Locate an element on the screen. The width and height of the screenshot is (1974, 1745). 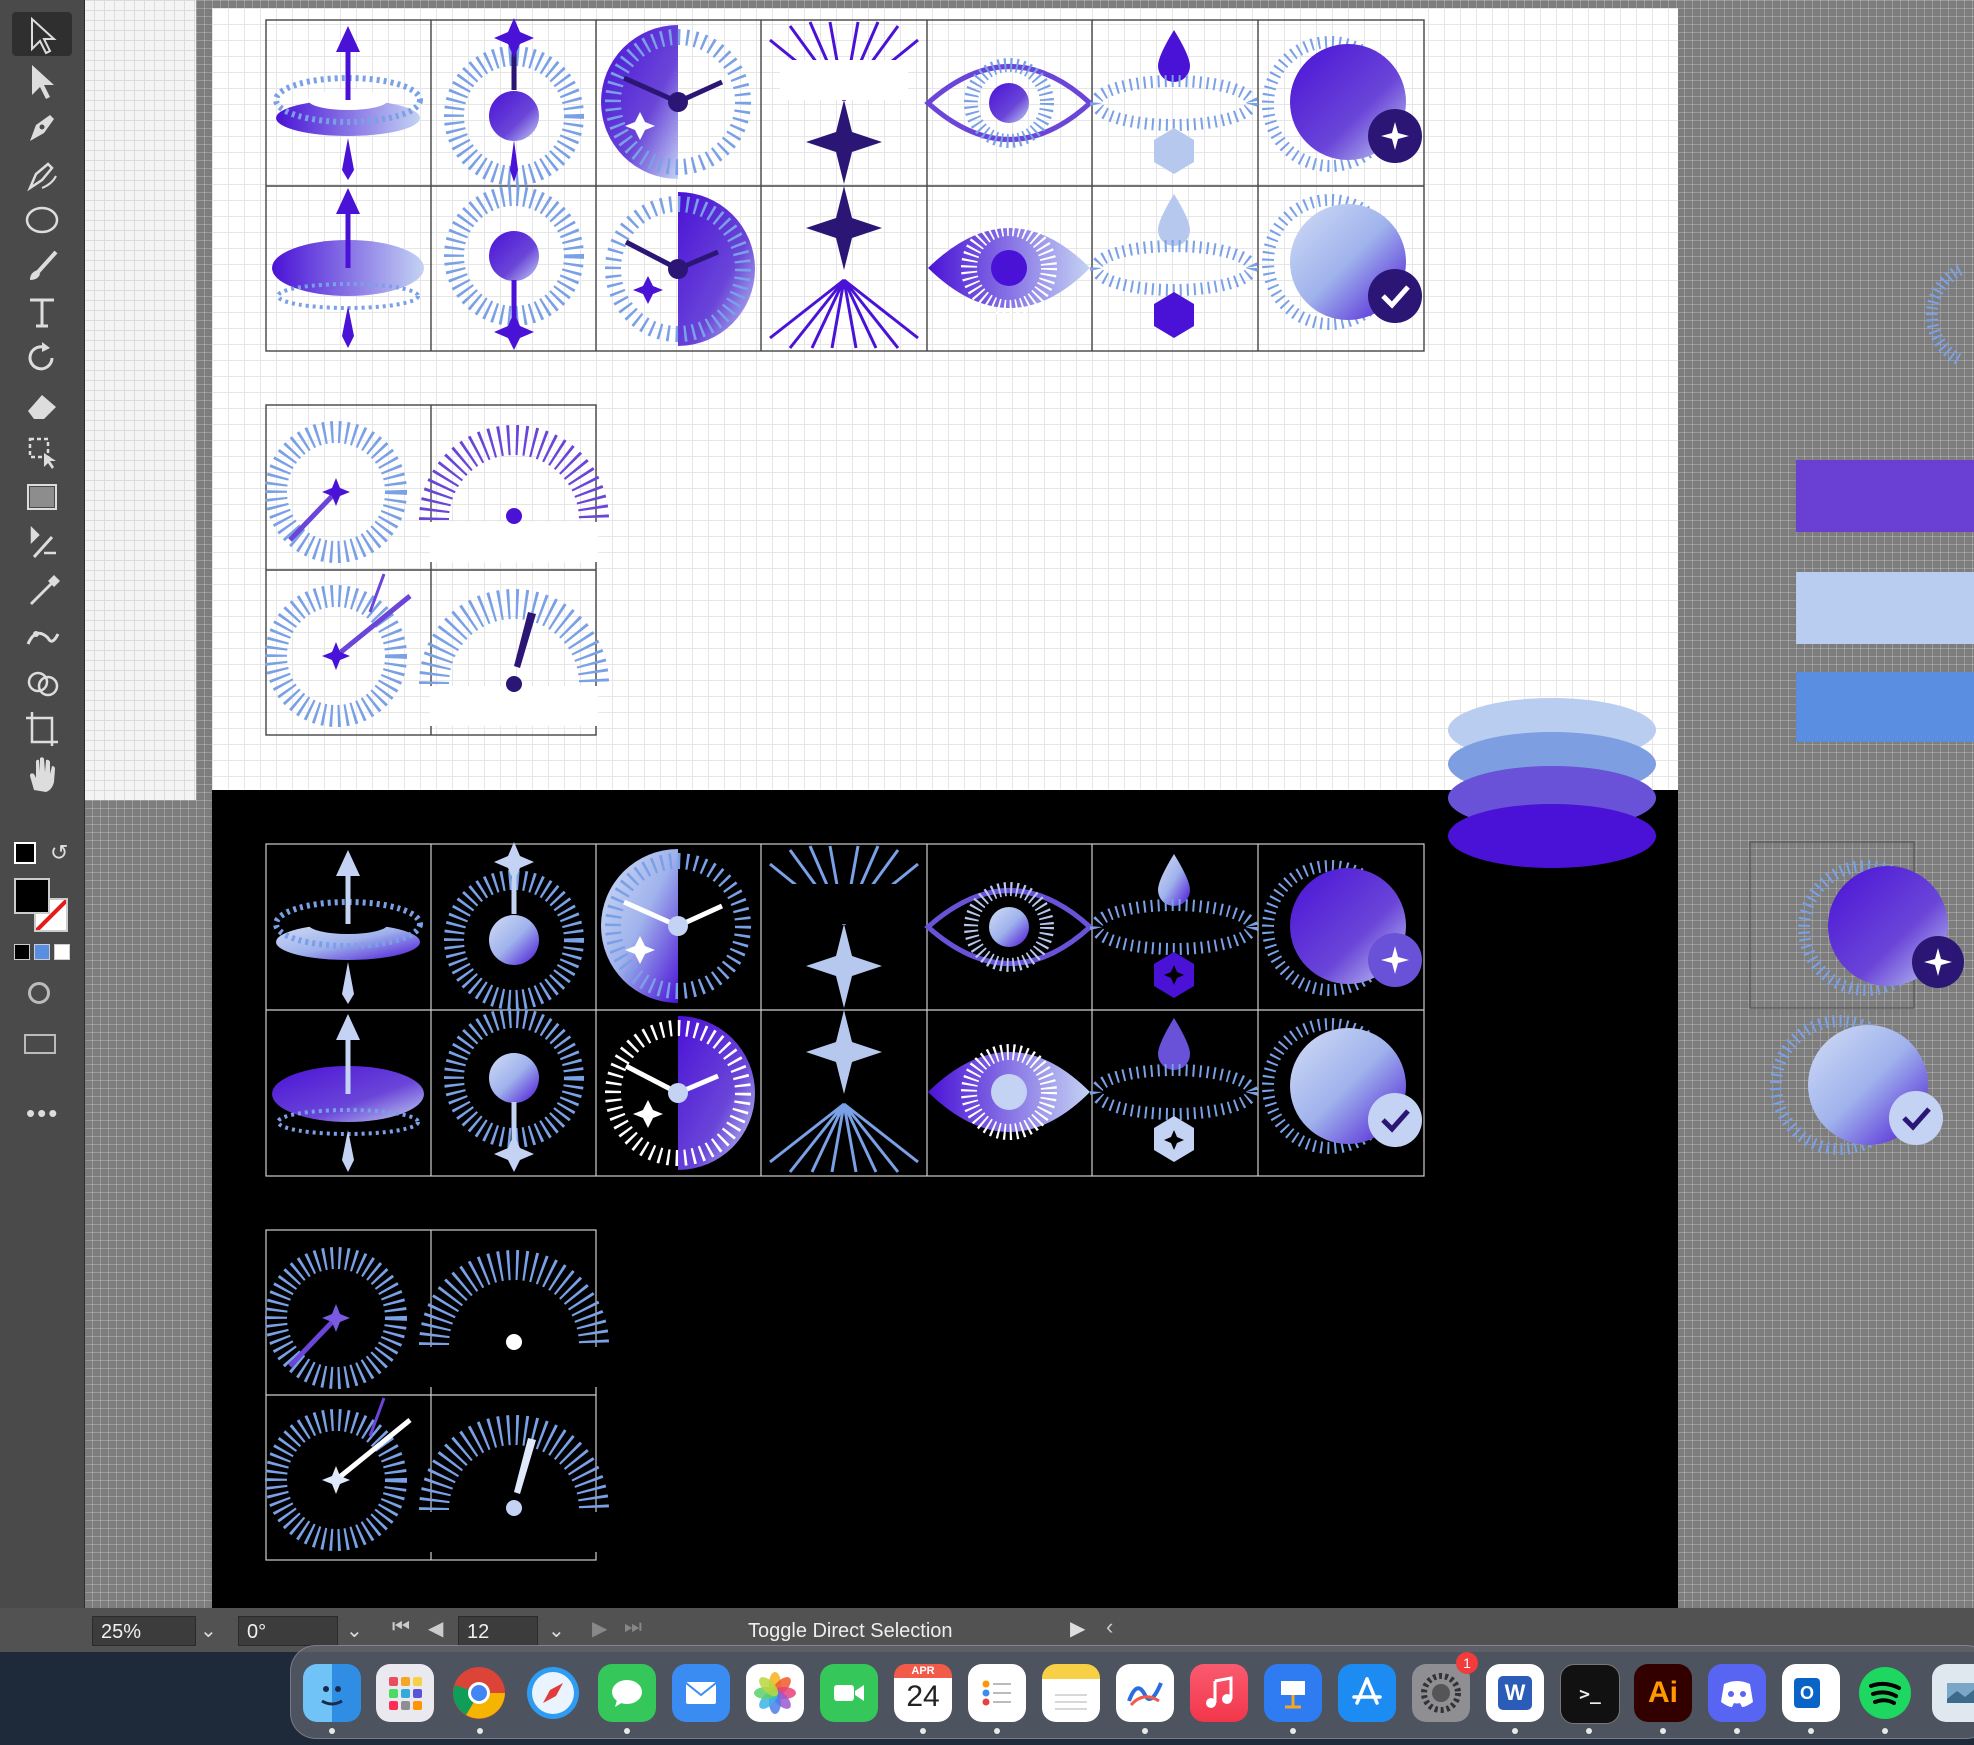
spotify-icon is located at coordinates (1885, 1693).